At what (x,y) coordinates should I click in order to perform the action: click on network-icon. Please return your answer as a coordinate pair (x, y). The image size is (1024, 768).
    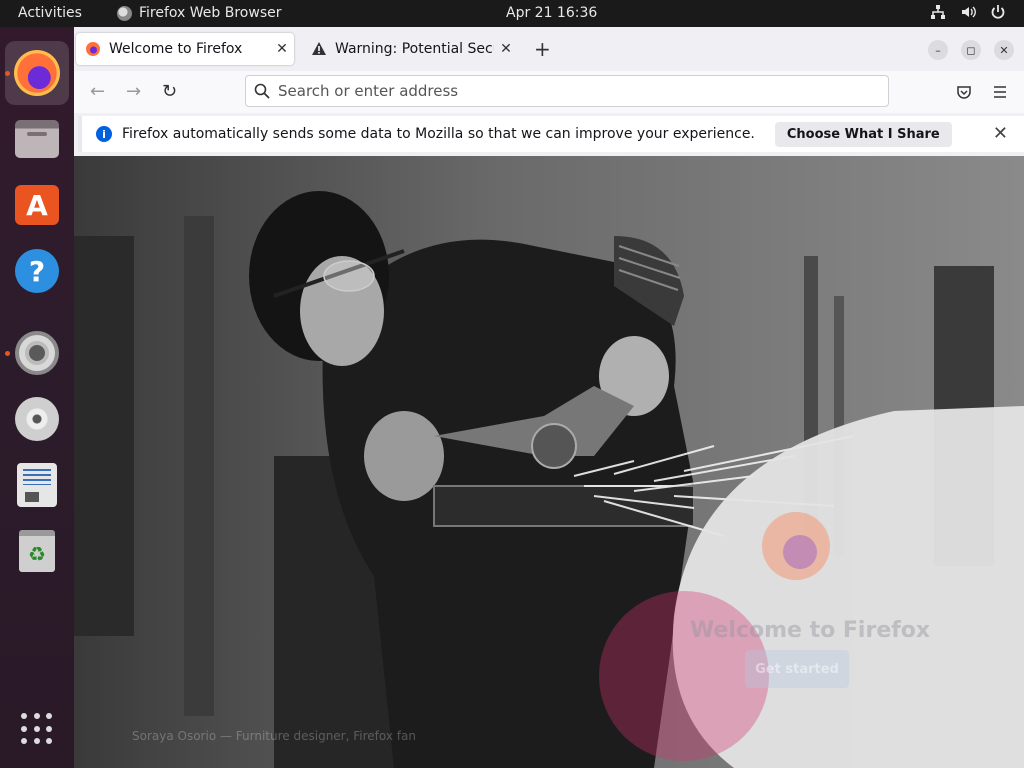
    Looking at the image, I should click on (938, 12).